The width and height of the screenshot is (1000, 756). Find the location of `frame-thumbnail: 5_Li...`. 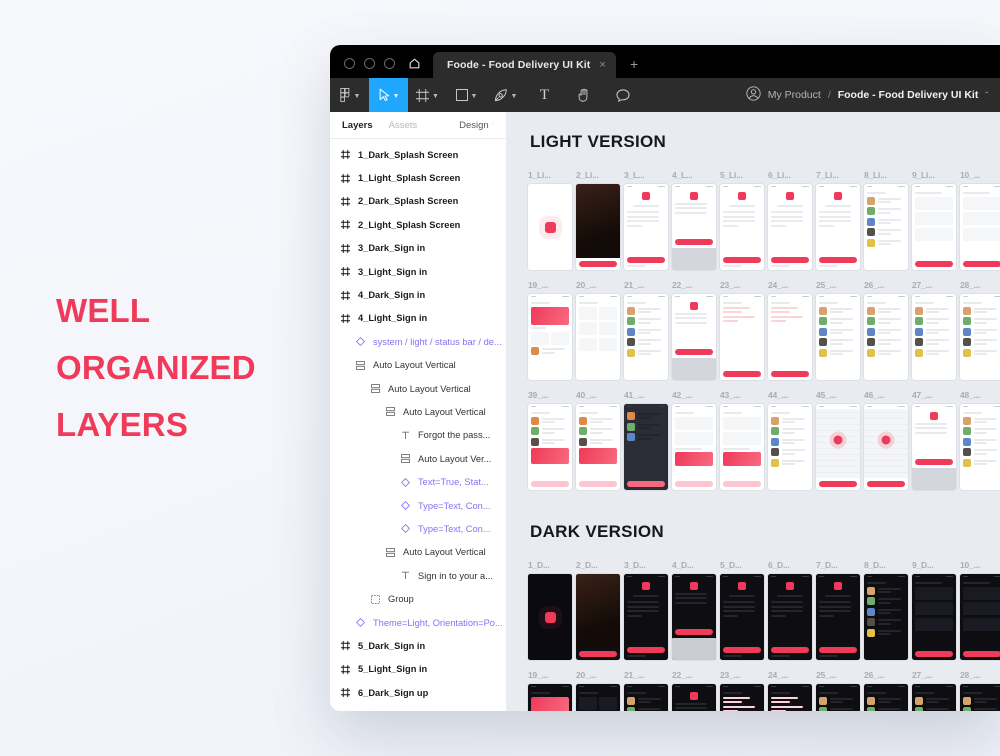

frame-thumbnail: 5_Li... is located at coordinates (742, 220).